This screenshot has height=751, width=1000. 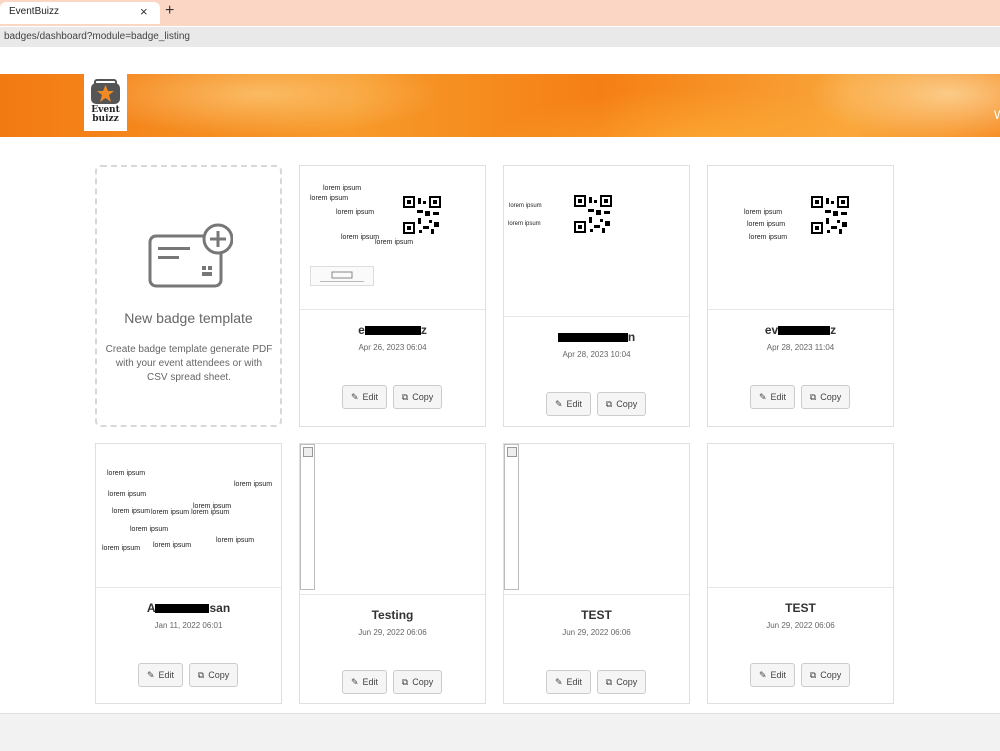 What do you see at coordinates (392, 347) in the screenshot?
I see `badge-date: Apr 26, 2023 06:04` at bounding box center [392, 347].